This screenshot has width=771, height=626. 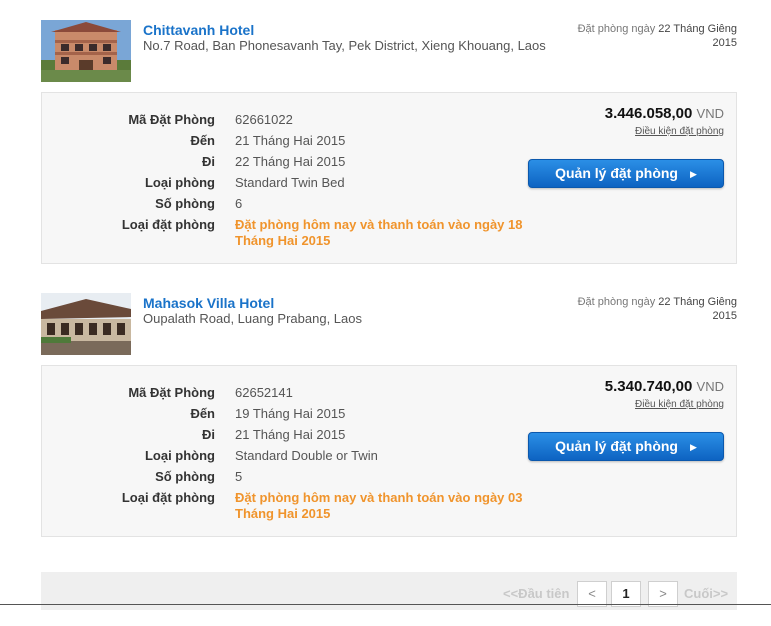 What do you see at coordinates (239, 476) in the screenshot?
I see `detail-value: 5` at bounding box center [239, 476].